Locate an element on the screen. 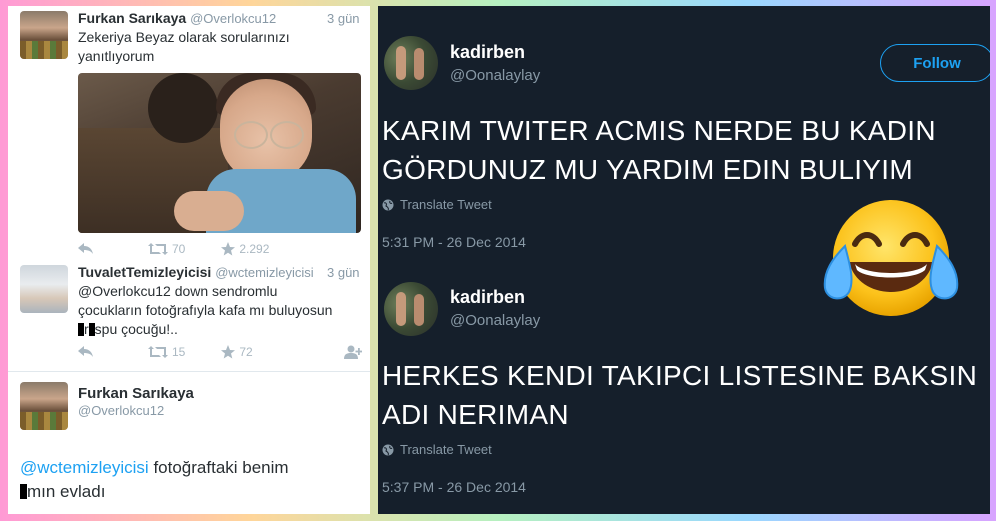 The image size is (996, 521). add-user-icon is located at coordinates (353, 352).